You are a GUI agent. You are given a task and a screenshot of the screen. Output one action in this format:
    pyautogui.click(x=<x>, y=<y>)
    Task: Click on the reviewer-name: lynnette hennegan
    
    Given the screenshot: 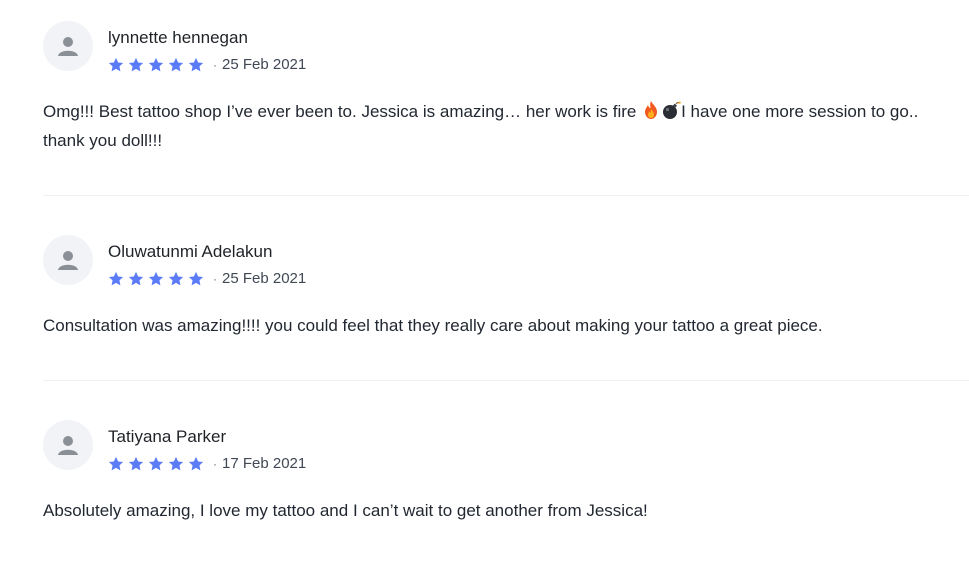 What is the action you would take?
    pyautogui.click(x=178, y=37)
    